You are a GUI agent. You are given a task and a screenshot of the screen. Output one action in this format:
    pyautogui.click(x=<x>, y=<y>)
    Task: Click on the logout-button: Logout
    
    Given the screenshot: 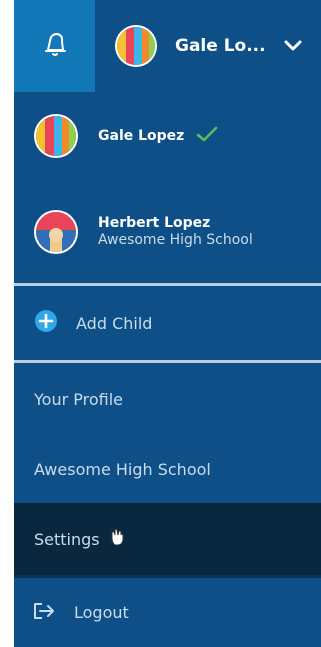 What is the action you would take?
    pyautogui.click(x=167, y=612)
    